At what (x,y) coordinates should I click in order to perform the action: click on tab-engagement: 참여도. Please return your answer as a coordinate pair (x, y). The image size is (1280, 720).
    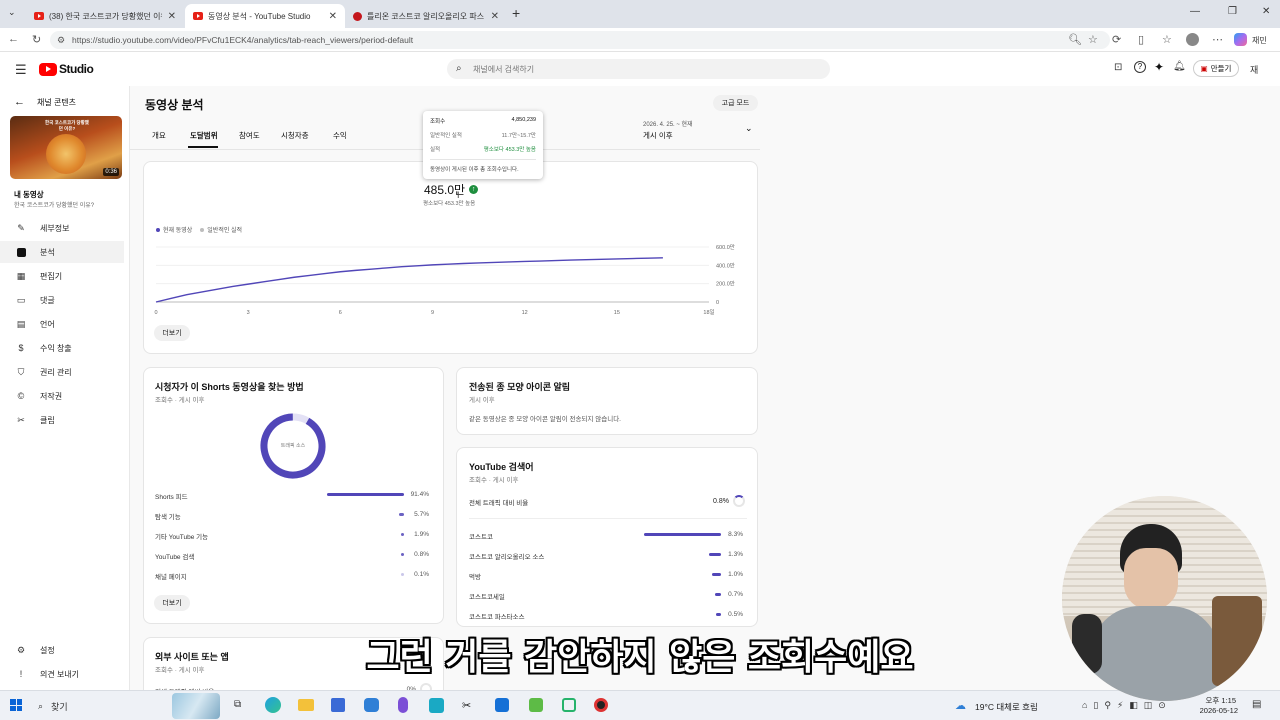
    Looking at the image, I should click on (249, 135).